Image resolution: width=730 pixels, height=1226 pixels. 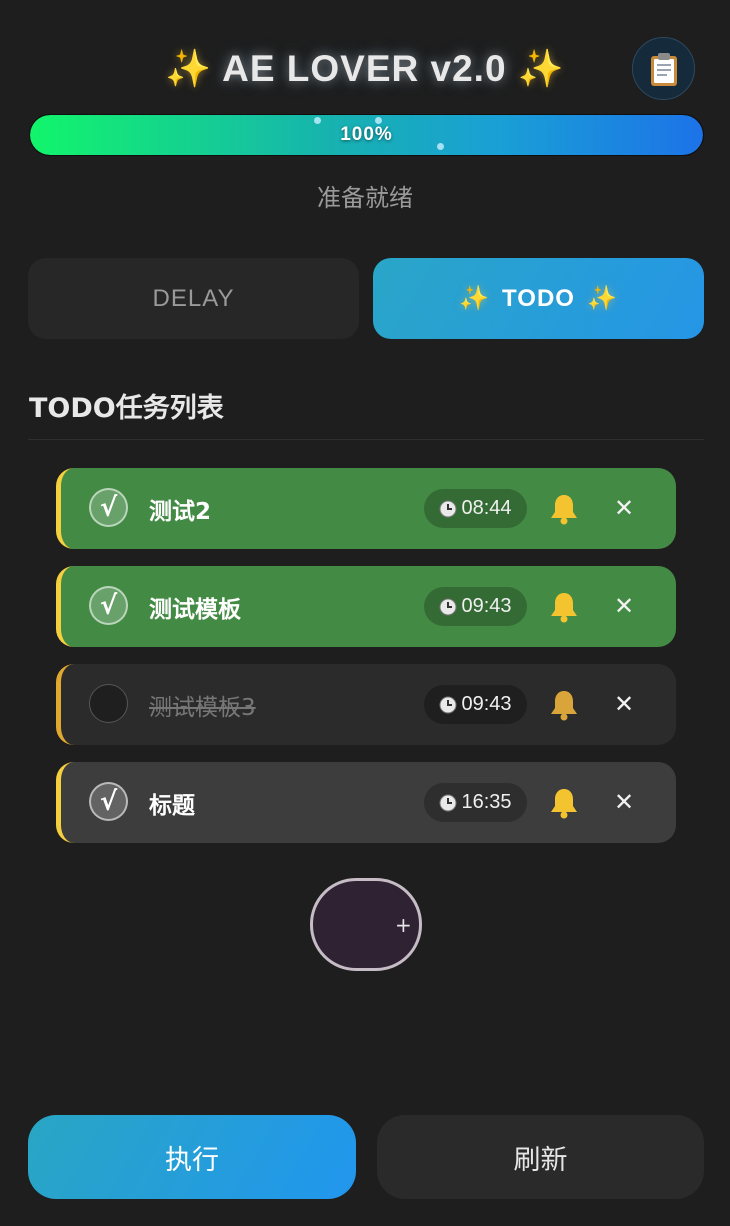 I want to click on progress-label: 100%, so click(x=366, y=134).